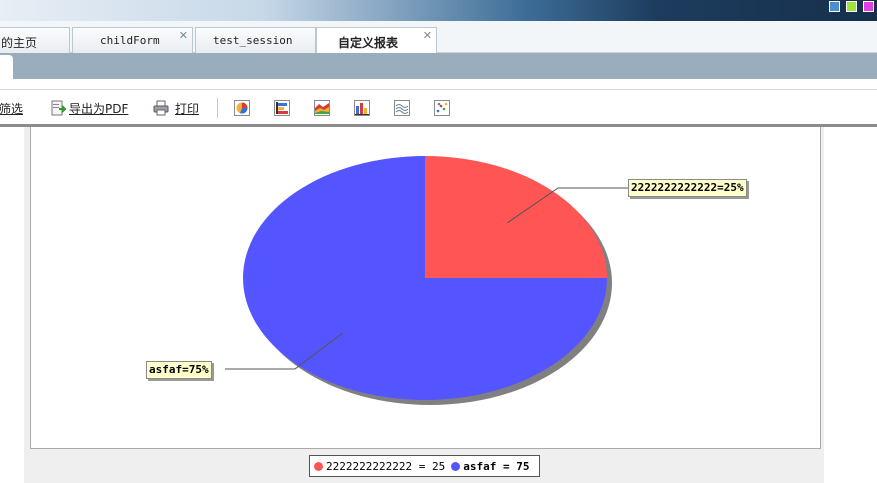 Image resolution: width=877 pixels, height=483 pixels. I want to click on slice-callout: asfaf=75%, so click(179, 370).